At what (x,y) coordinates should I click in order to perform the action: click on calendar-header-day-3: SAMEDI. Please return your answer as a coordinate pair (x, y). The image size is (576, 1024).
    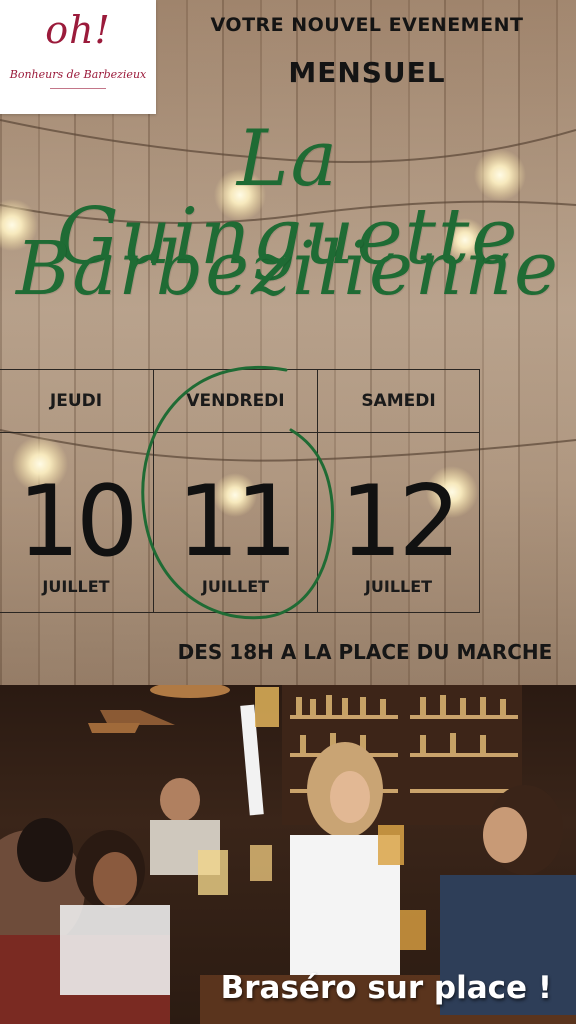
    Looking at the image, I should click on (398, 401).